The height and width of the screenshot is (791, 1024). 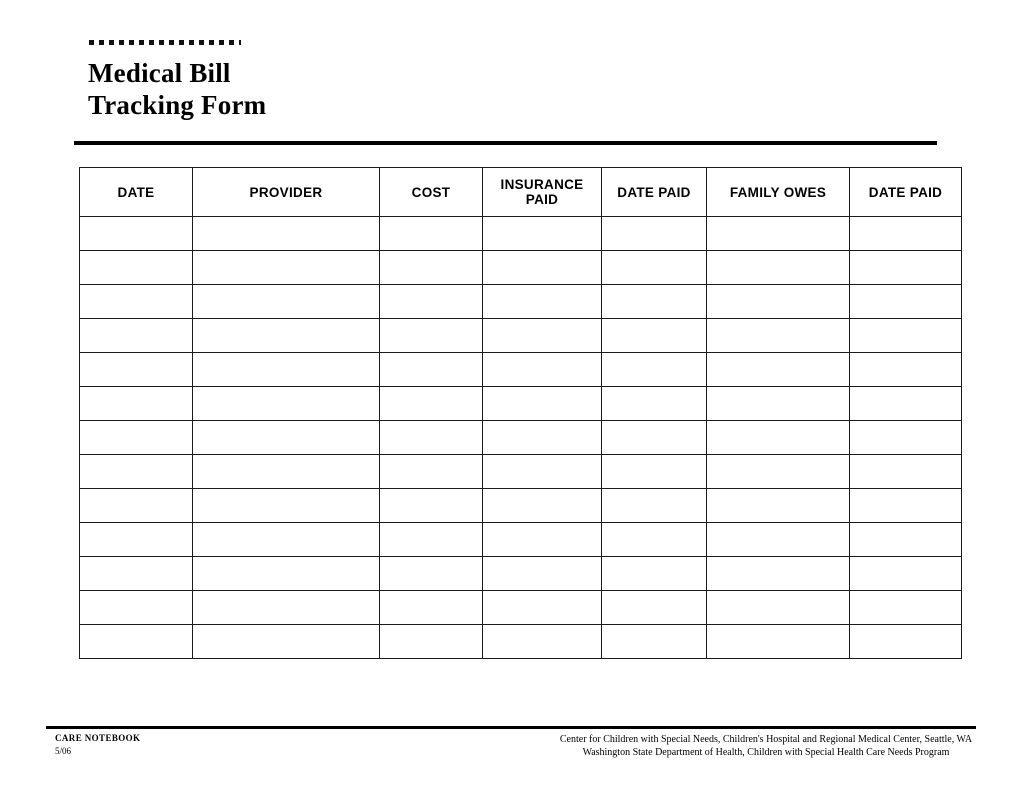 I want to click on footer-brand-label: CARE NOTEBOOK, so click(x=98, y=738).